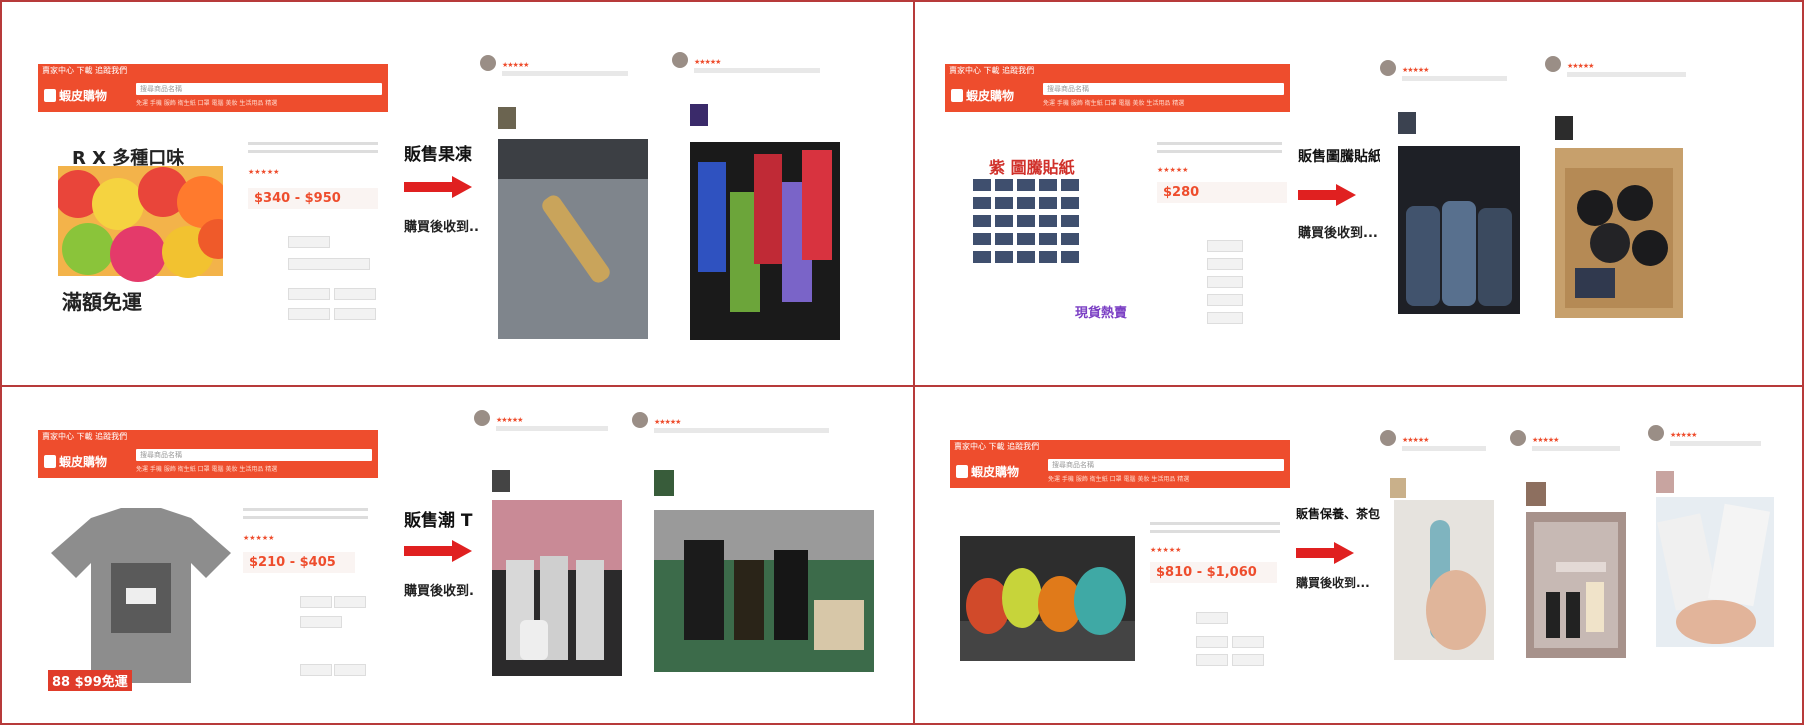 The height and width of the screenshot is (725, 1804). Describe the element at coordinates (313, 152) in the screenshot. I see `product-title` at that location.